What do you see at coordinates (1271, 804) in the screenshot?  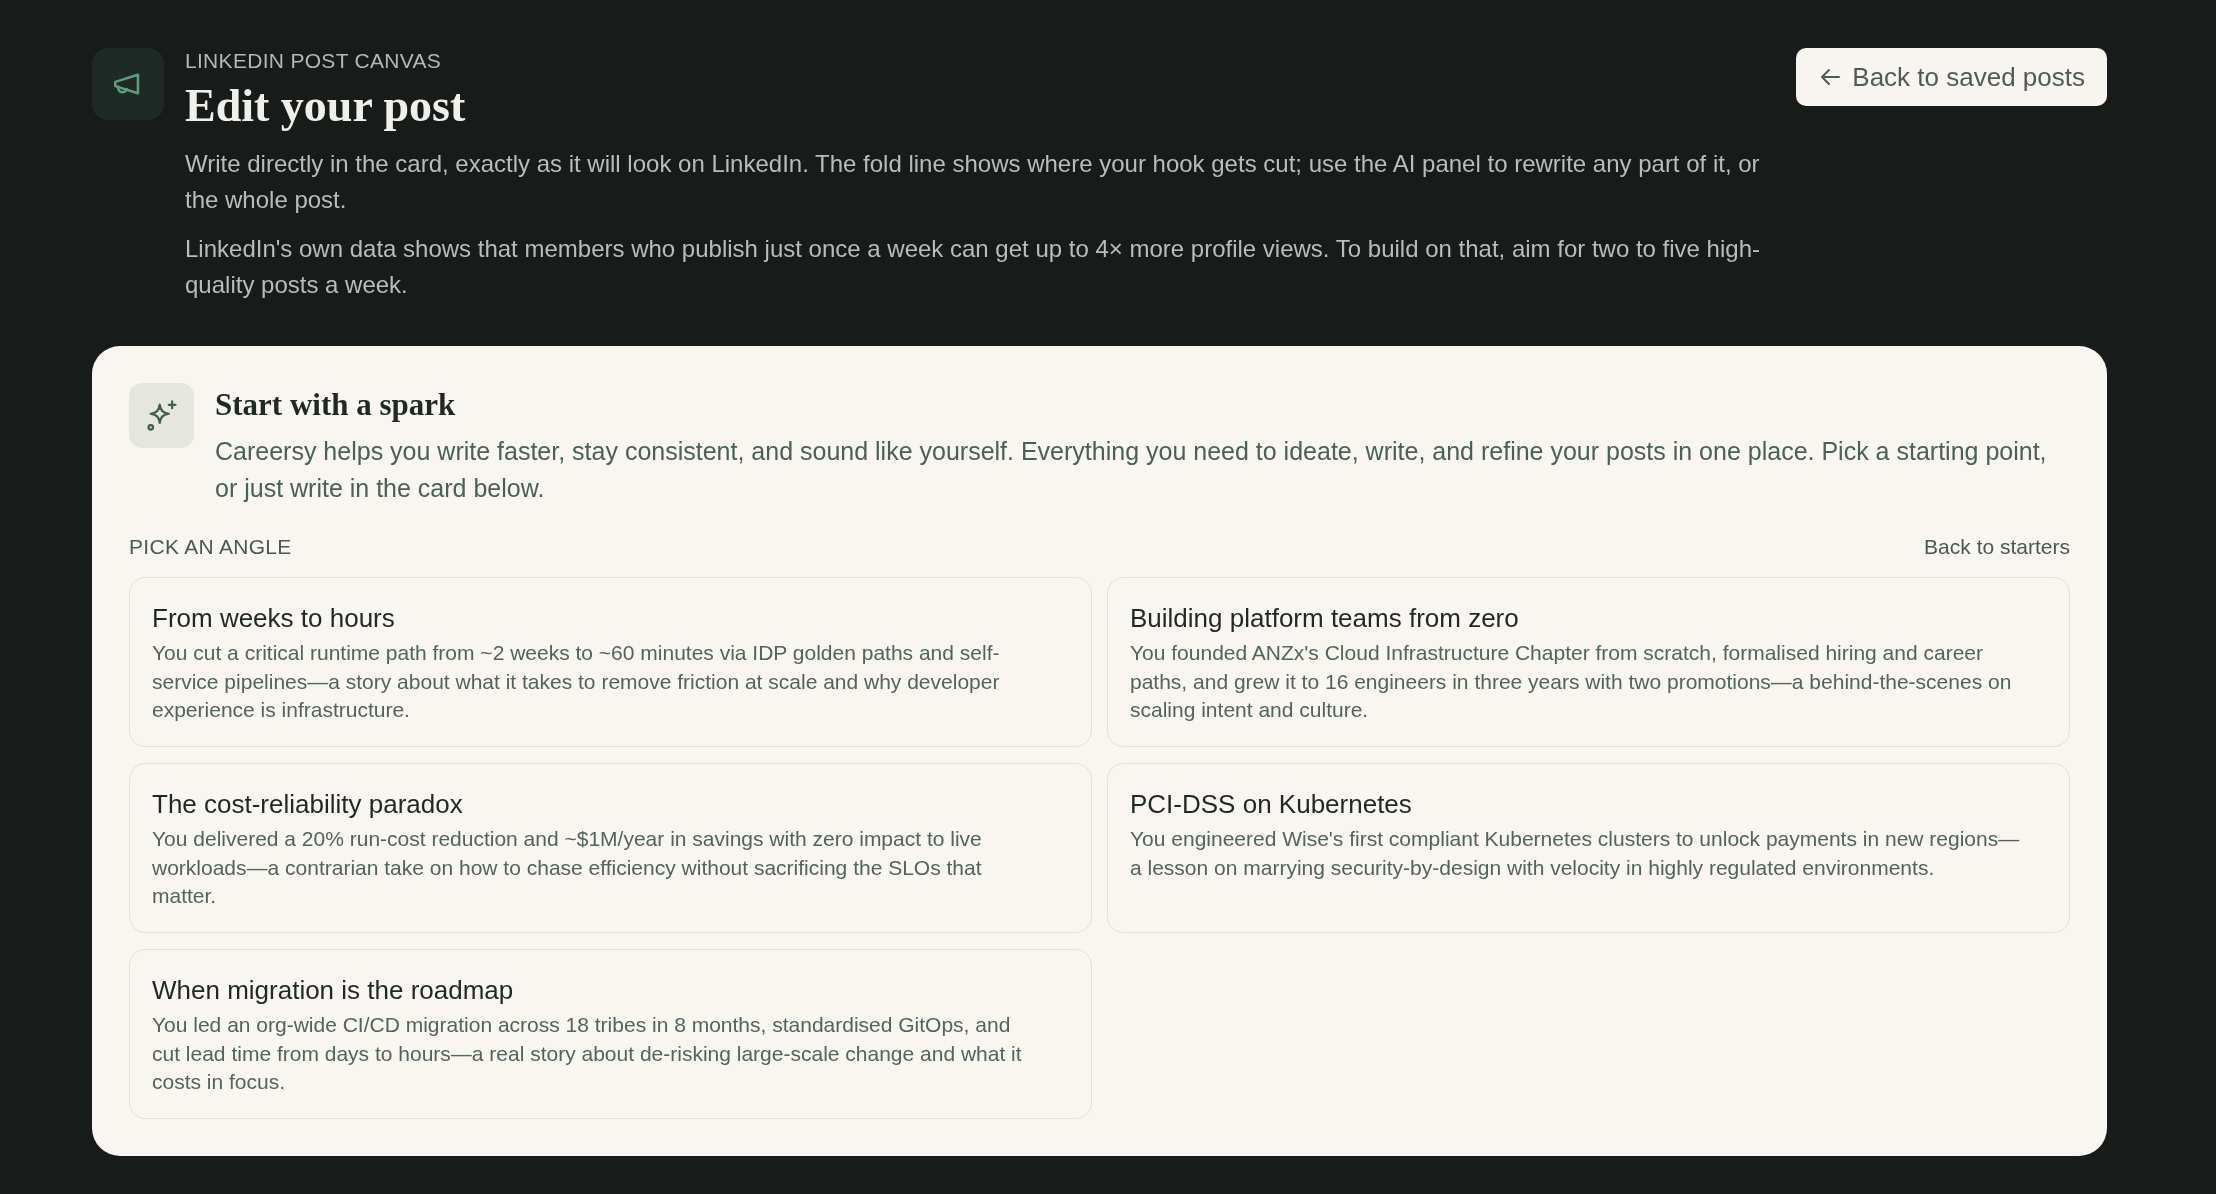 I see `angle-title: PCI-DSS on Kubernetes` at bounding box center [1271, 804].